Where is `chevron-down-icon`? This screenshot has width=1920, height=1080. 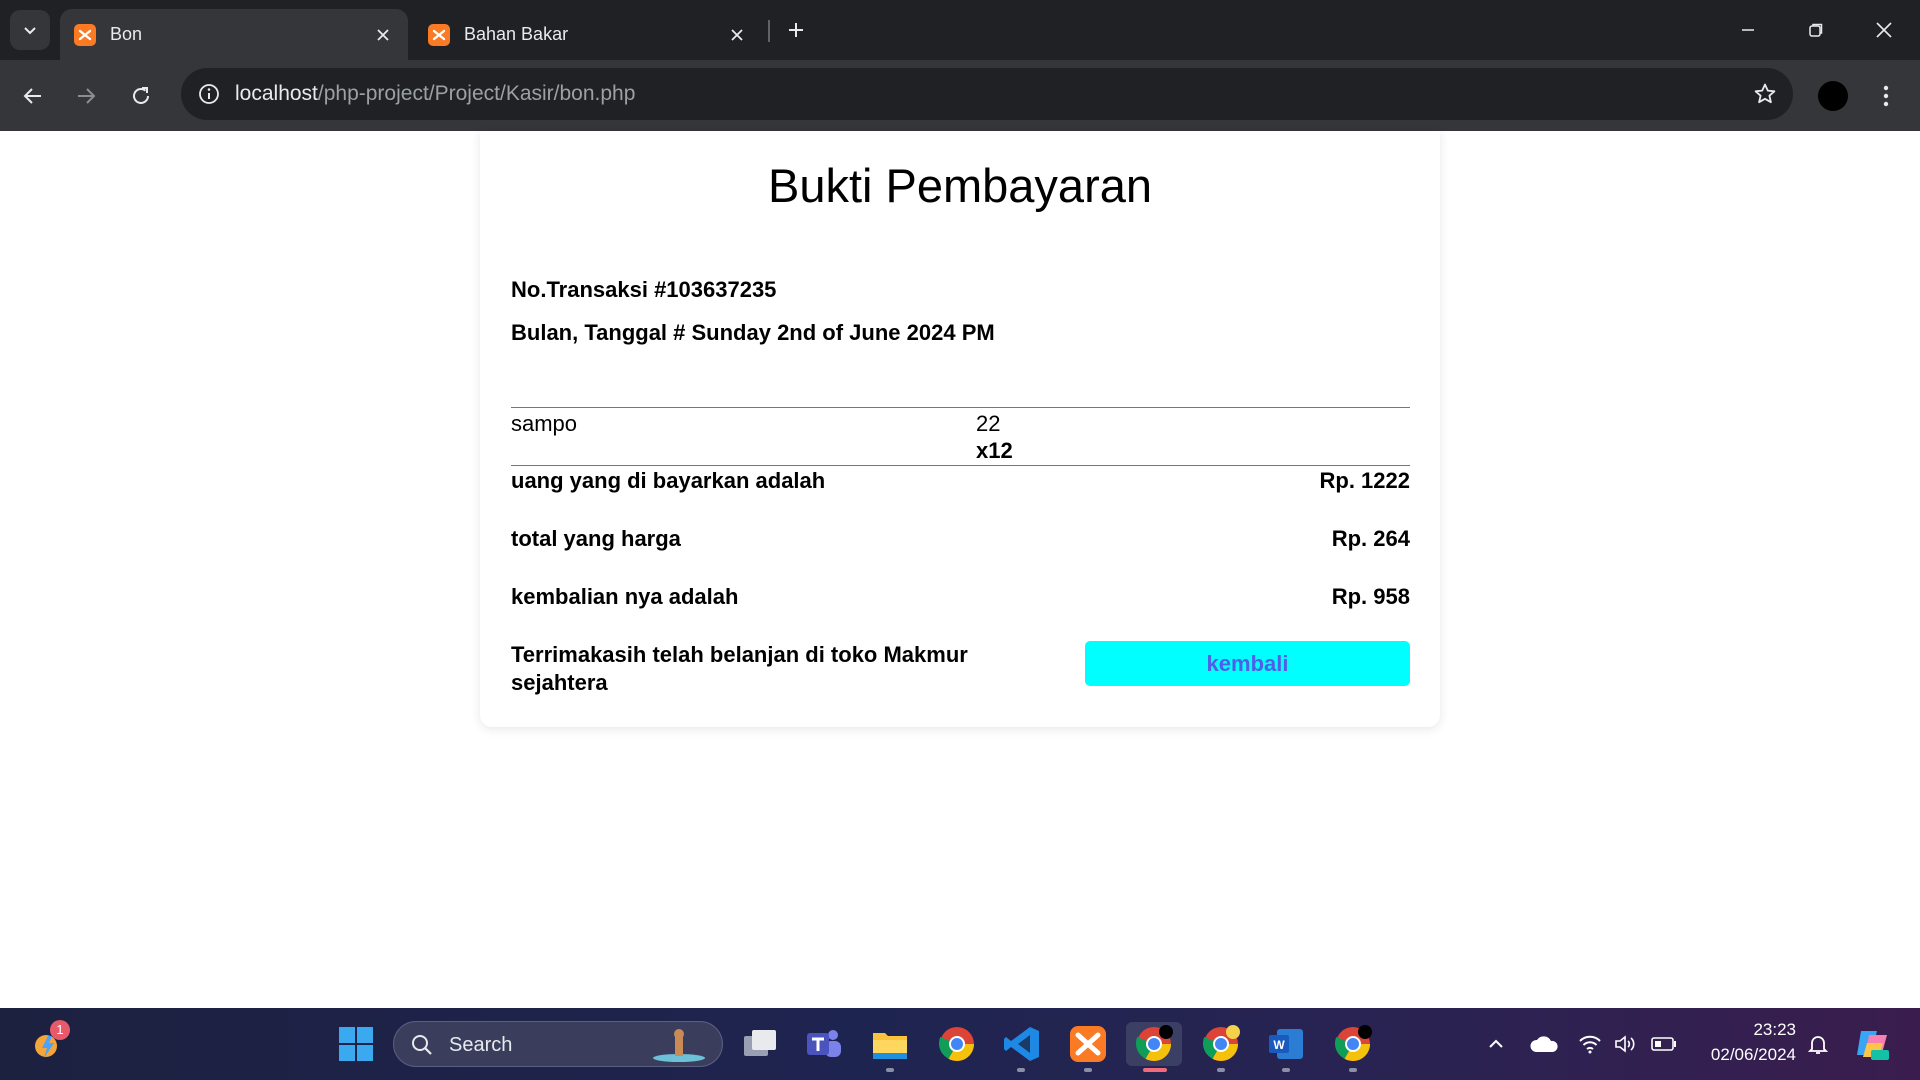 chevron-down-icon is located at coordinates (30, 31).